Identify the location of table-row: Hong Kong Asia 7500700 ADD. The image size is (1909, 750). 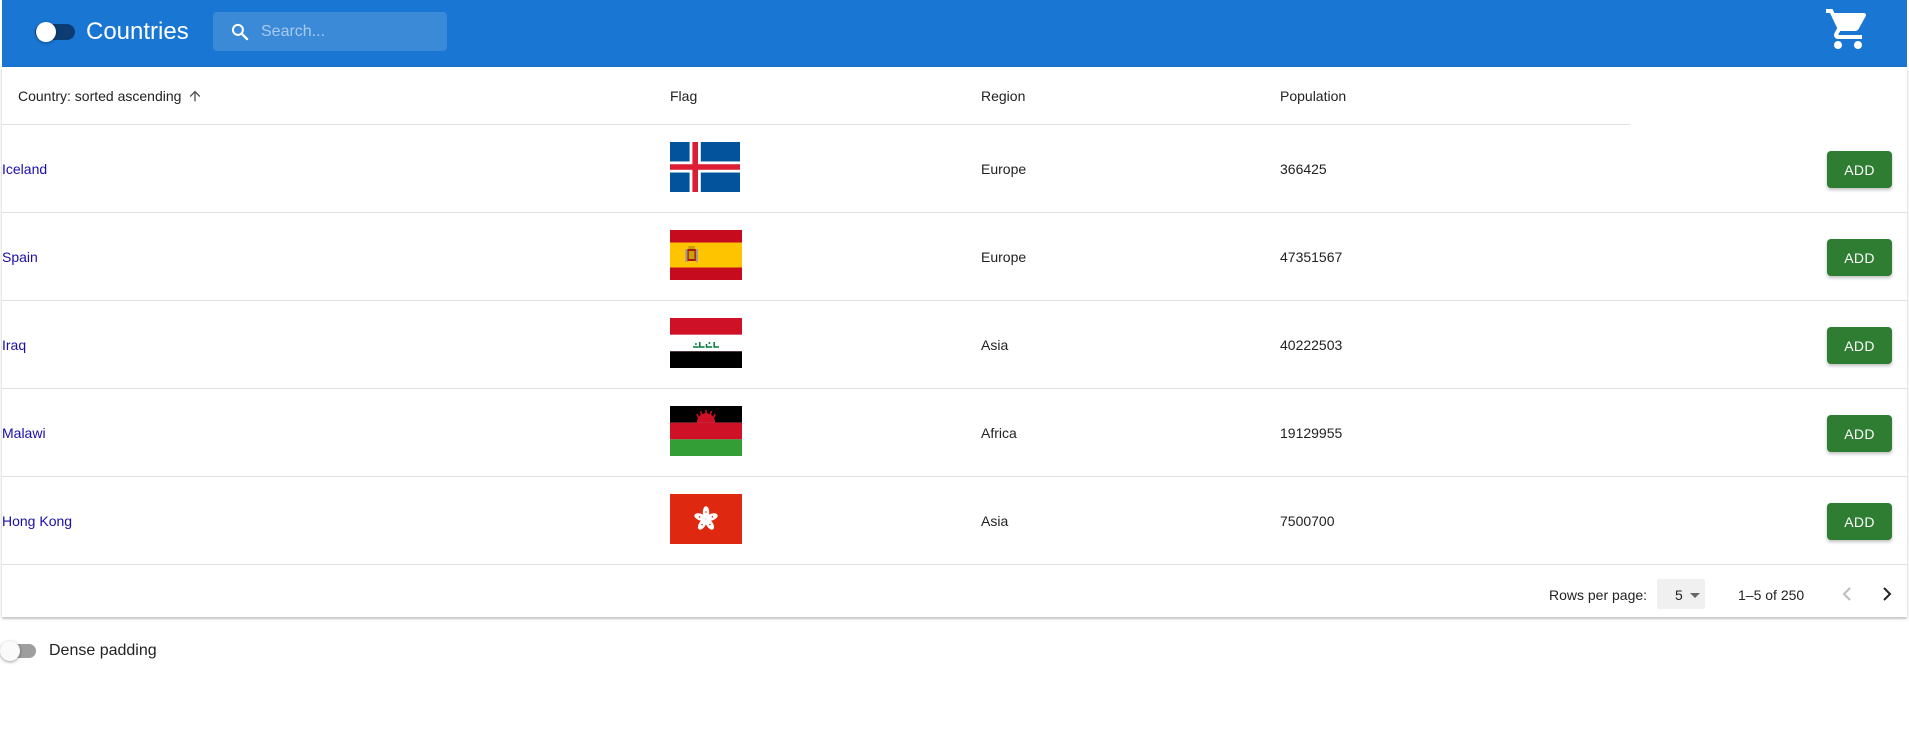
(954, 521).